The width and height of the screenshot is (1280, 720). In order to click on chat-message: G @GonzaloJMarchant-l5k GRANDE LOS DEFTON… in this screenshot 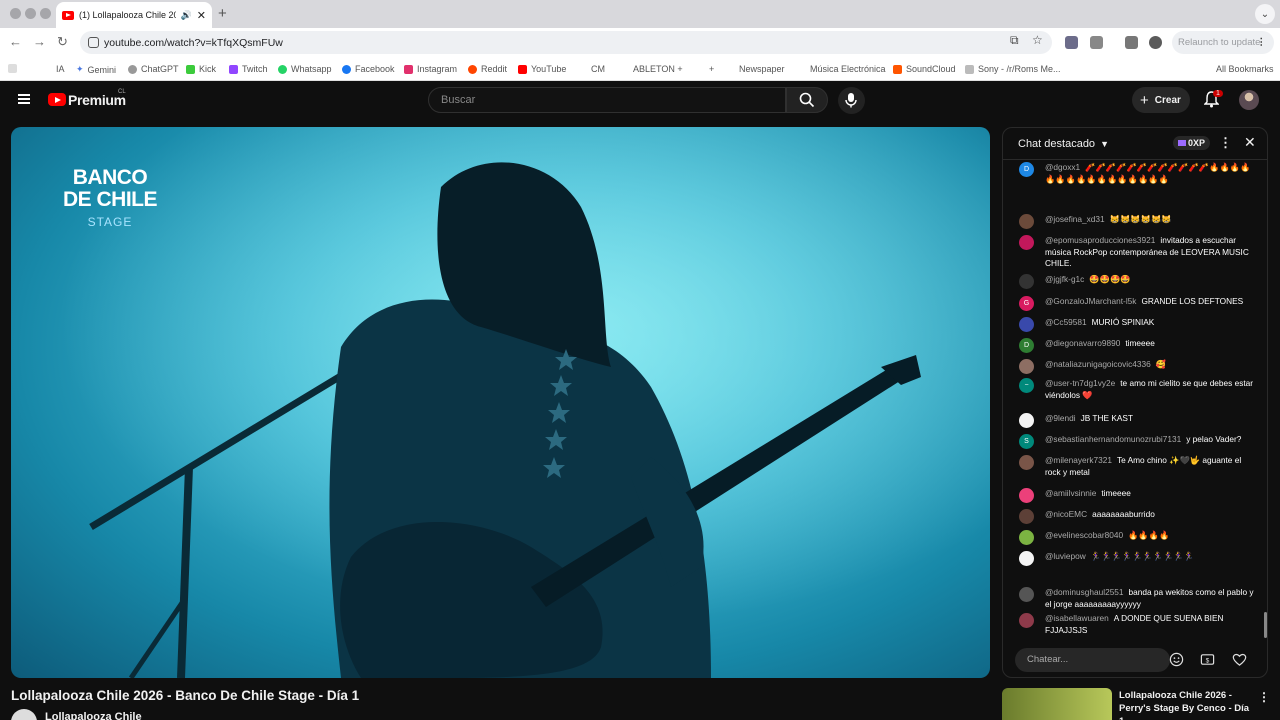, I will do `click(1139, 303)`.